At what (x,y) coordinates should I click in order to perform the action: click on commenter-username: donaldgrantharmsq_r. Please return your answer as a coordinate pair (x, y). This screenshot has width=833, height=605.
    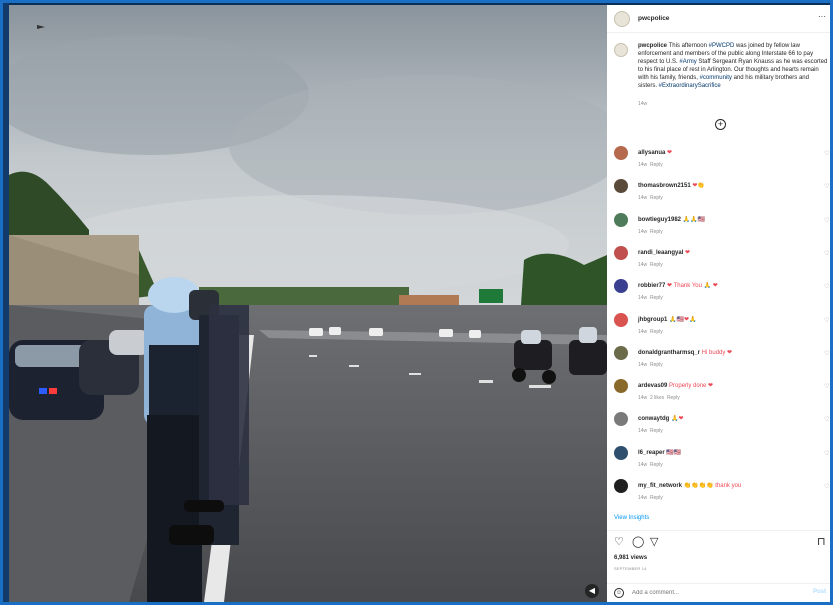
    Looking at the image, I should click on (669, 353).